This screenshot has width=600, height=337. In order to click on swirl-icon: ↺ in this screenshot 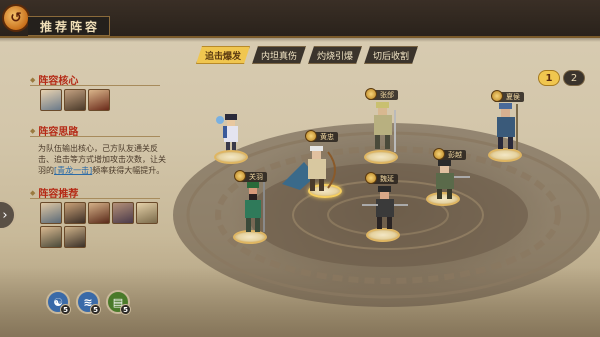, I will do `click(16, 18)`.